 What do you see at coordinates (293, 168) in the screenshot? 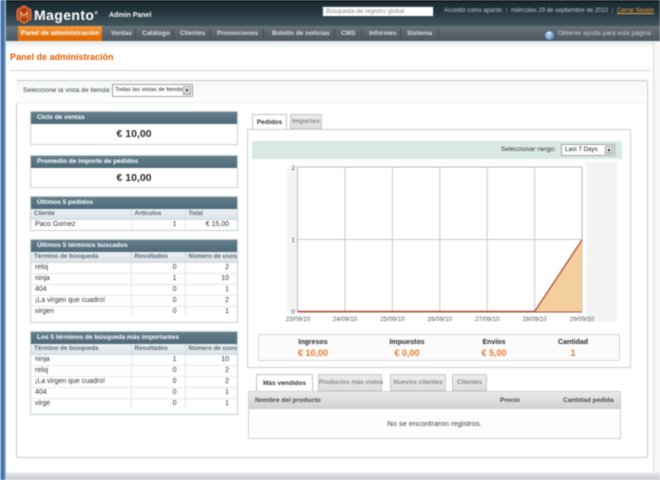
I see `svg-text: 2` at bounding box center [293, 168].